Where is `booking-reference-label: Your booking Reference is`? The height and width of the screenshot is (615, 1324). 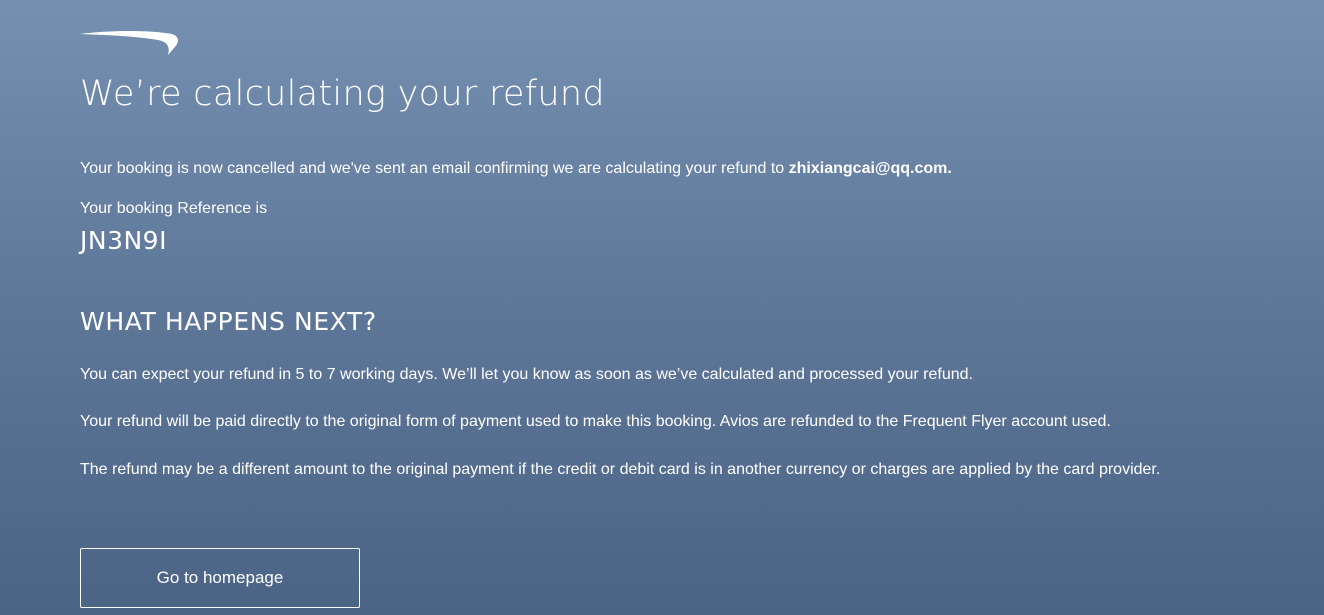 booking-reference-label: Your booking Reference is is located at coordinates (174, 208).